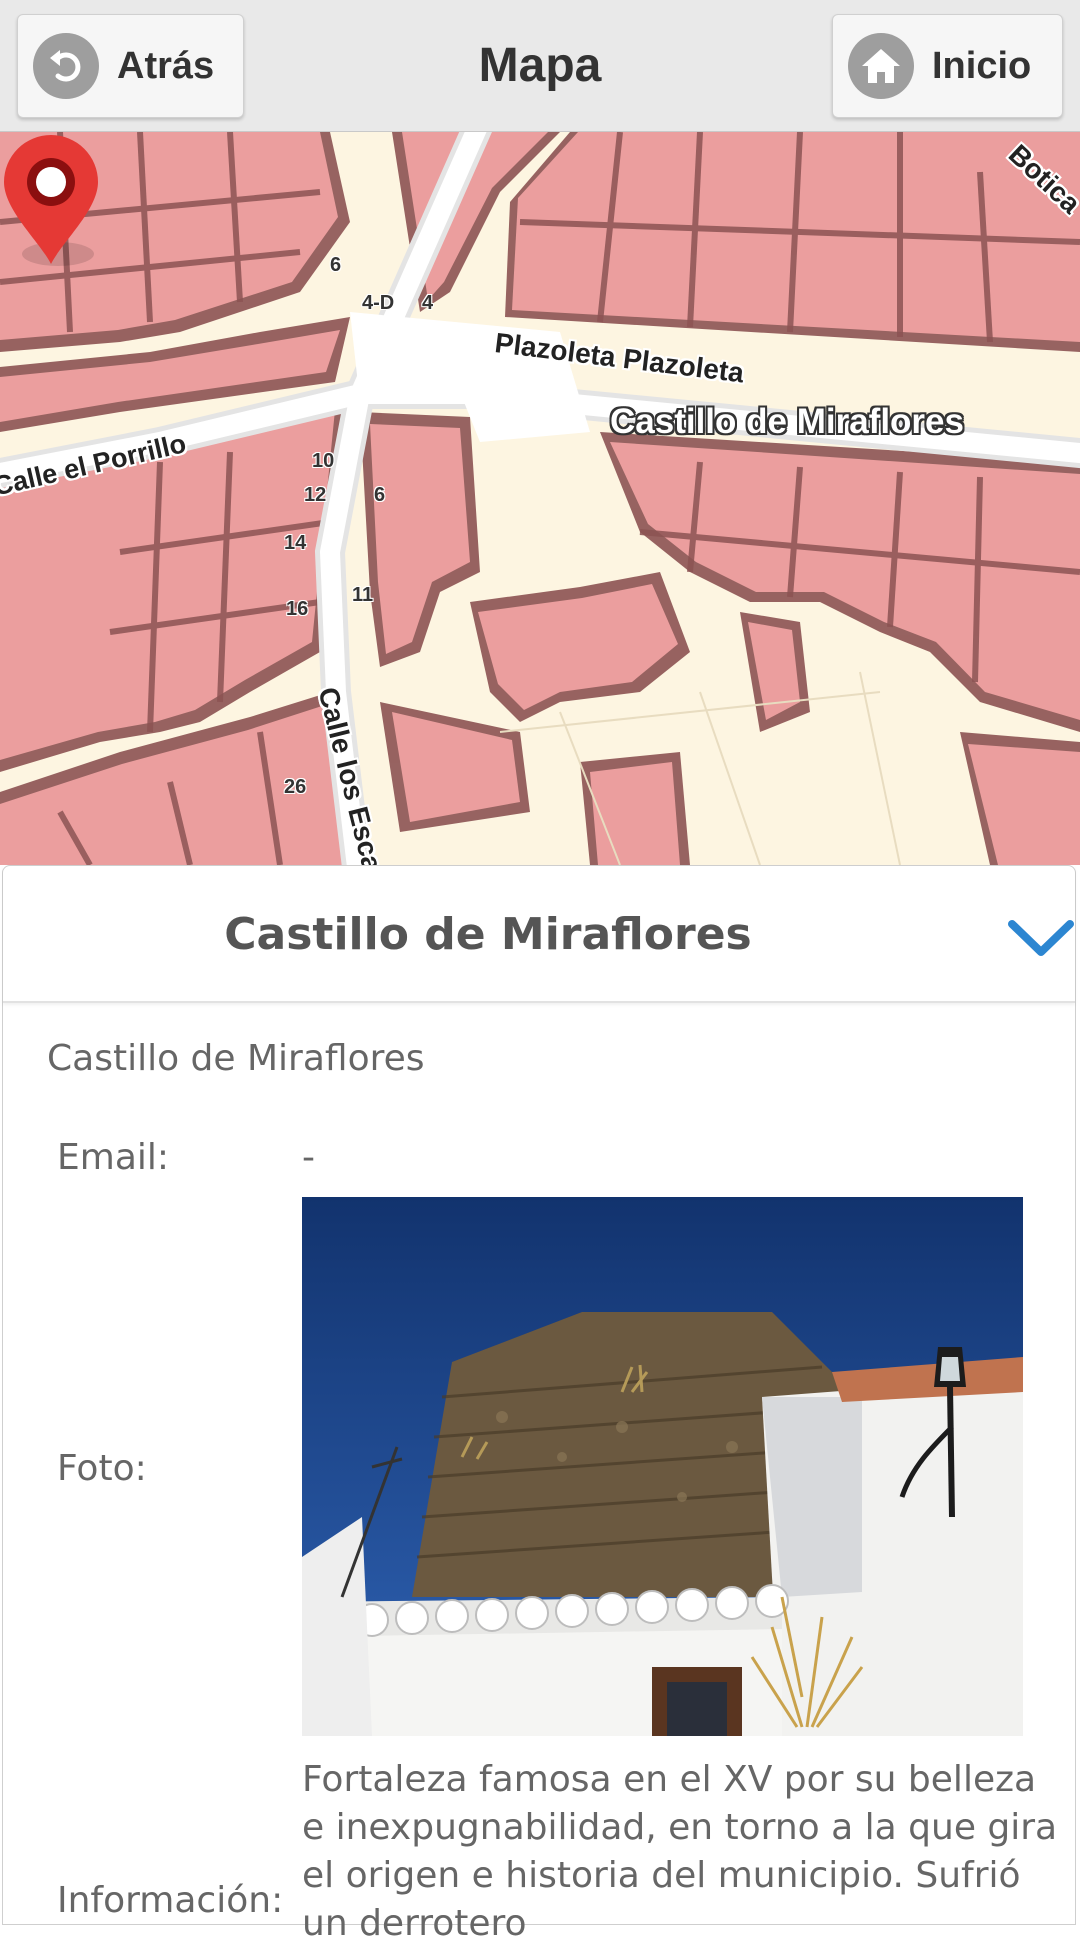 Image resolution: width=1080 pixels, height=1948 pixels. What do you see at coordinates (428, 303) in the screenshot?
I see `house-number: 4` at bounding box center [428, 303].